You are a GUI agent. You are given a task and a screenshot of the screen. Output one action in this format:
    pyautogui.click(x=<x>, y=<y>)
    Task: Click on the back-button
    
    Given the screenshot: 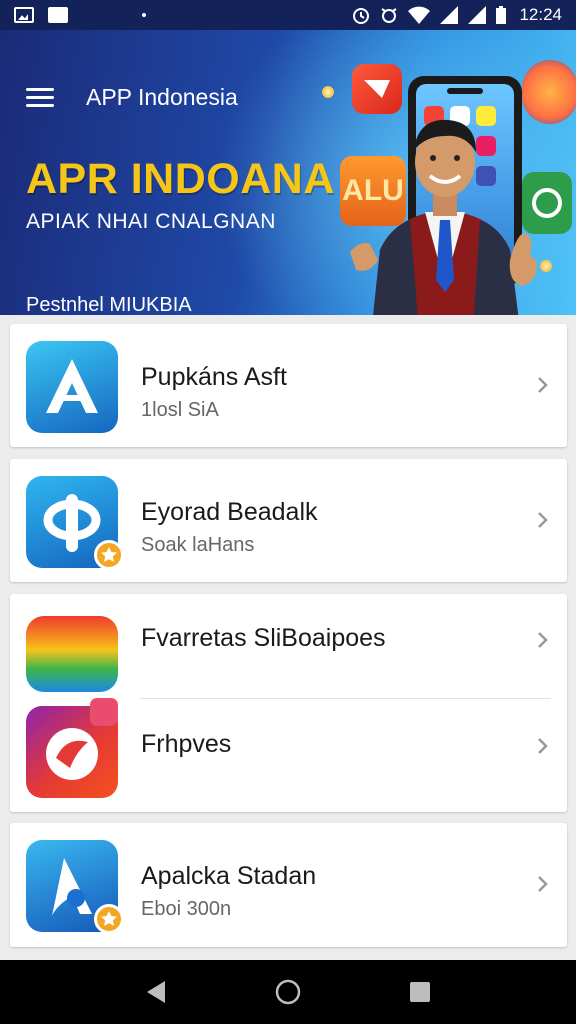 What is the action you would take?
    pyautogui.click(x=156, y=992)
    